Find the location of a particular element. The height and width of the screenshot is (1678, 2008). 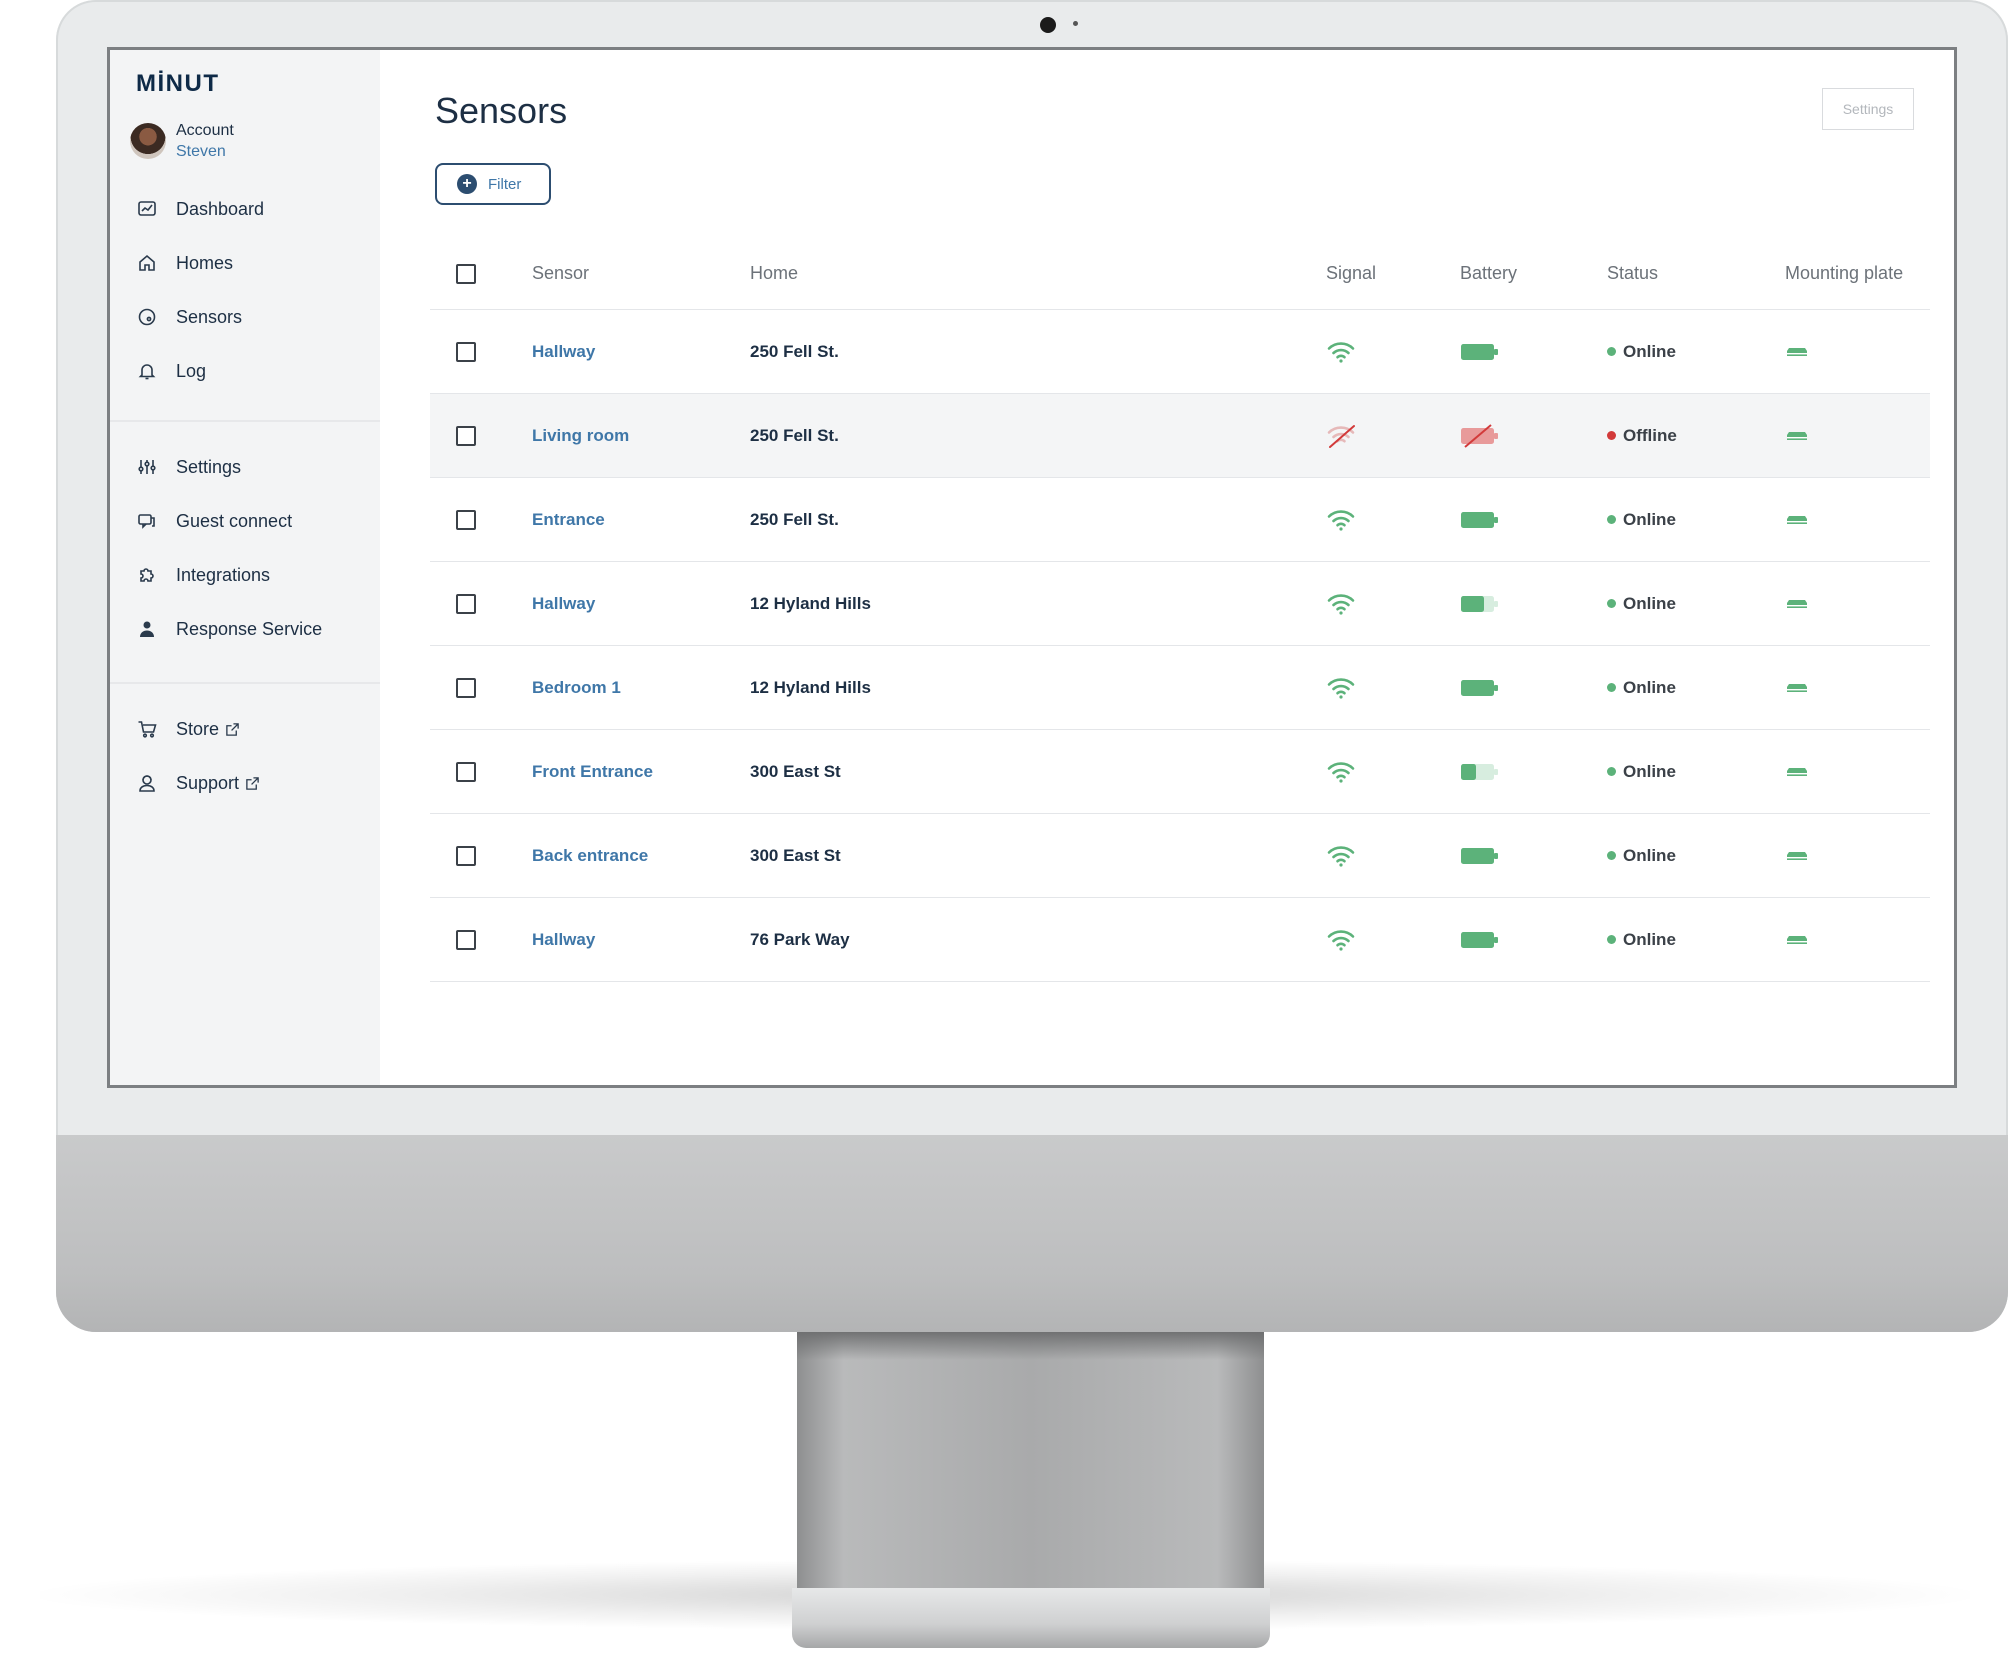

filter-label: Filter is located at coordinates (505, 184).